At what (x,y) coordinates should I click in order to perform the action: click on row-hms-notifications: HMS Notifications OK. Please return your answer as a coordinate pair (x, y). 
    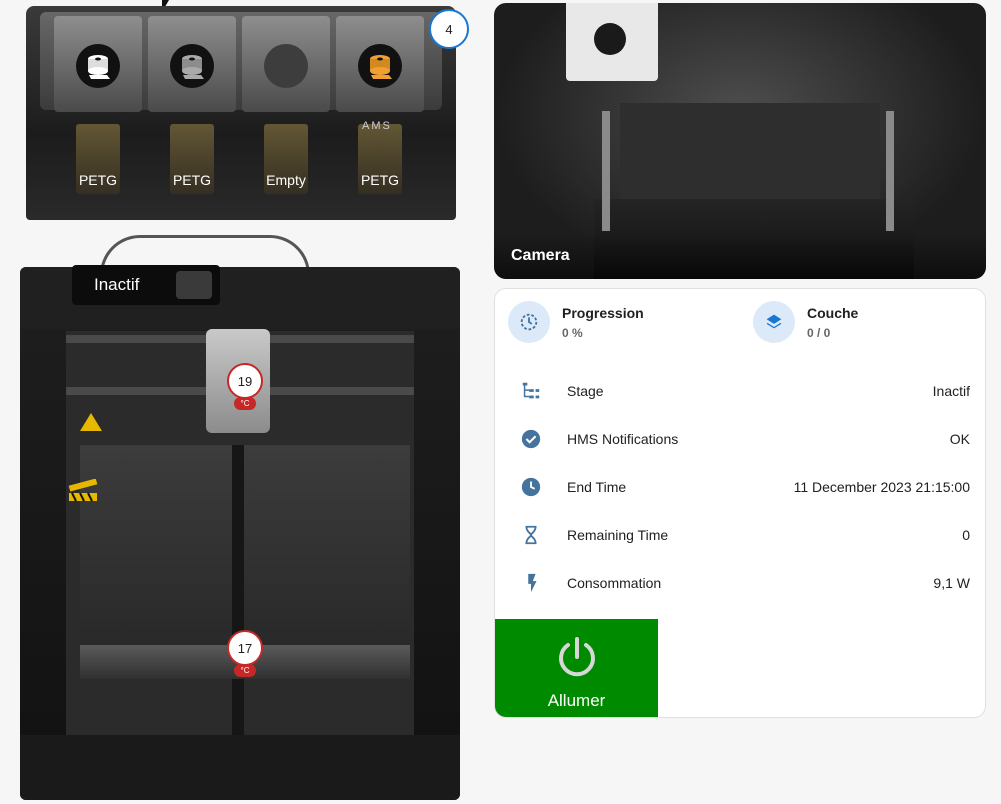
    Looking at the image, I should click on (740, 439).